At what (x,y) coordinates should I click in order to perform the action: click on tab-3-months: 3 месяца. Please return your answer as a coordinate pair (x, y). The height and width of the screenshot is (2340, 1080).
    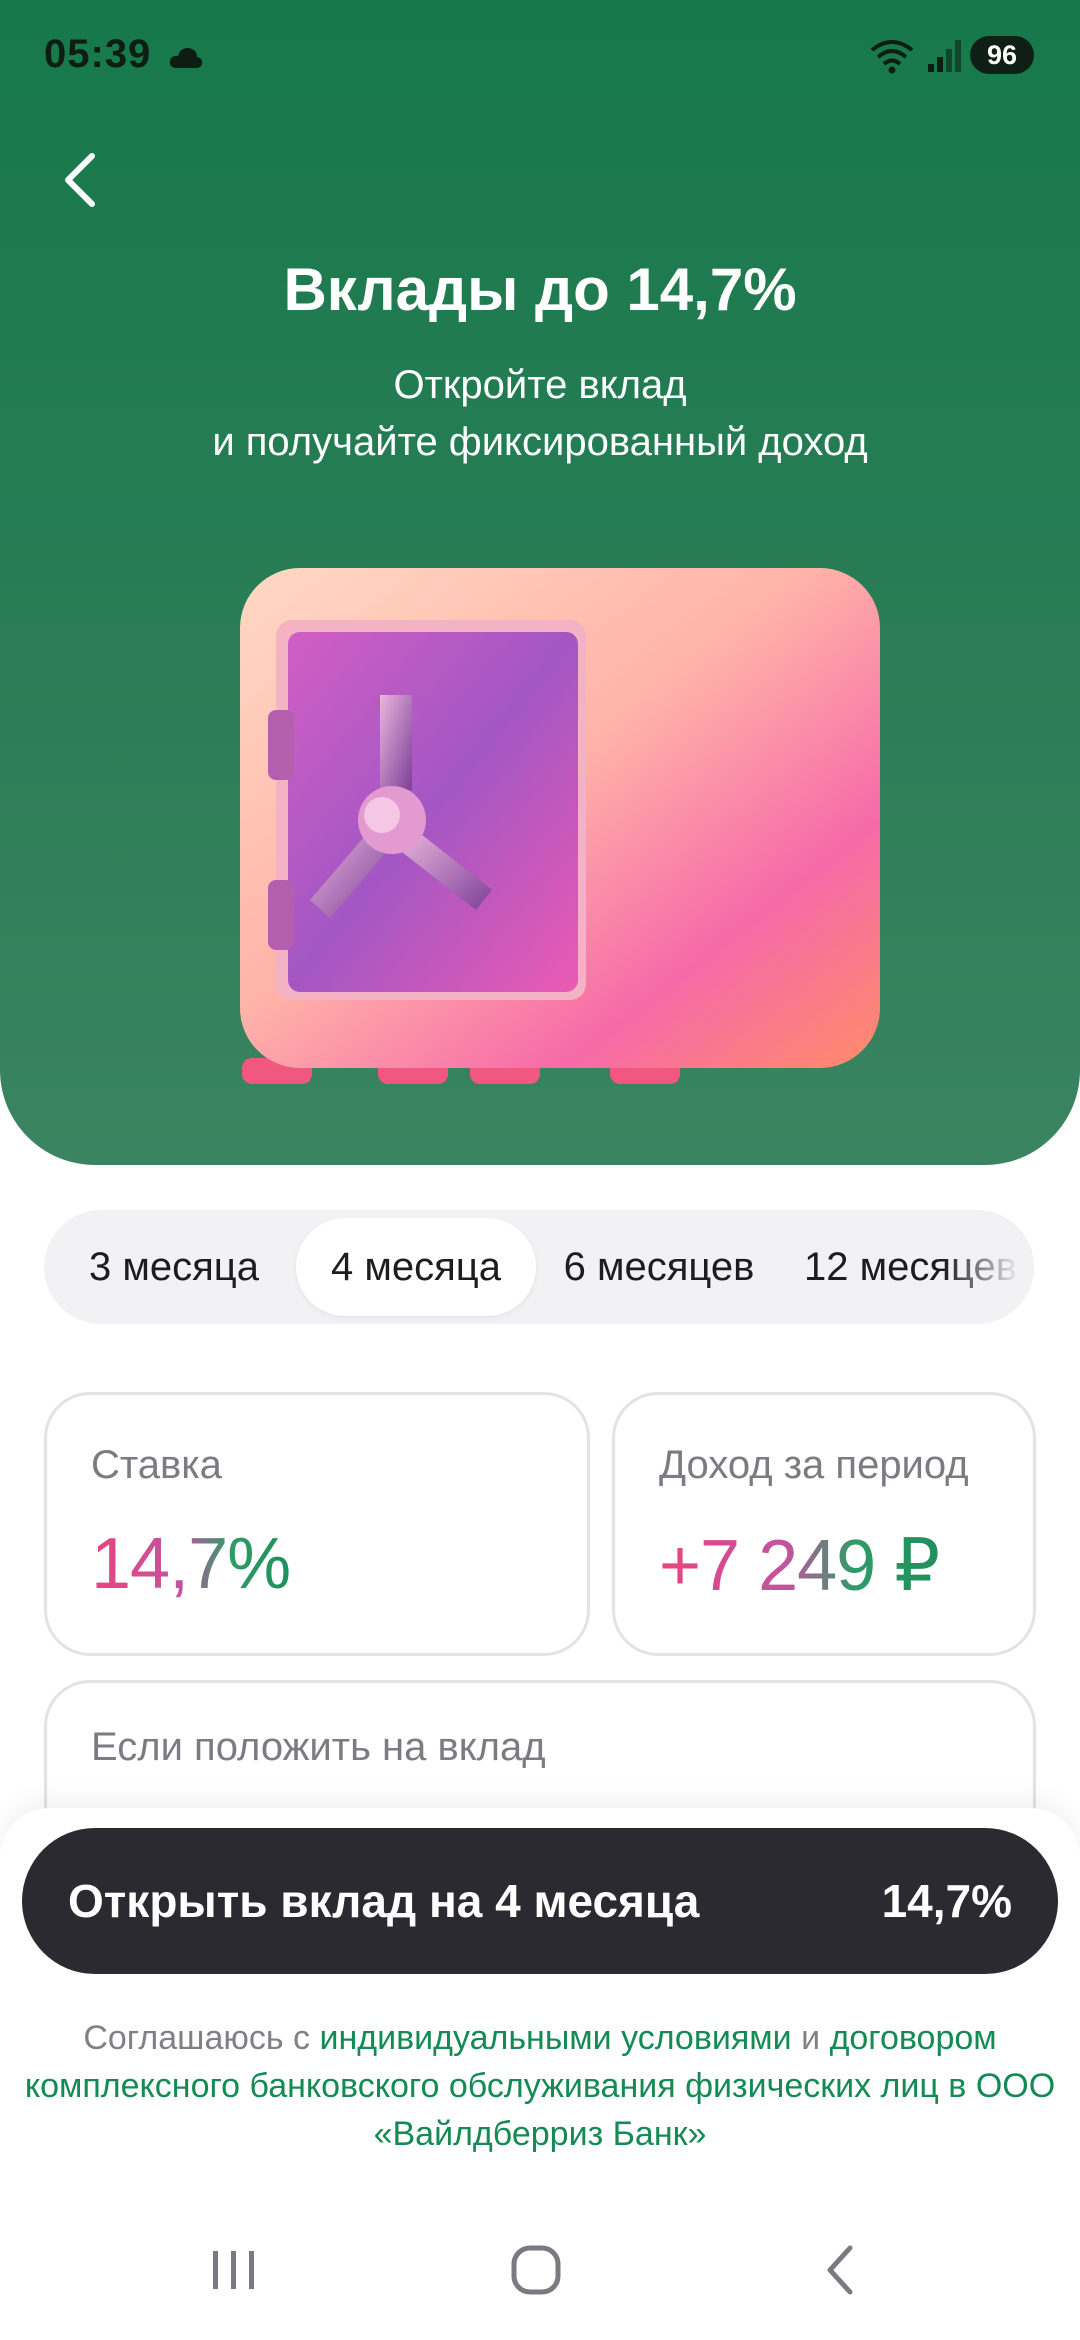
    Looking at the image, I should click on (174, 1267).